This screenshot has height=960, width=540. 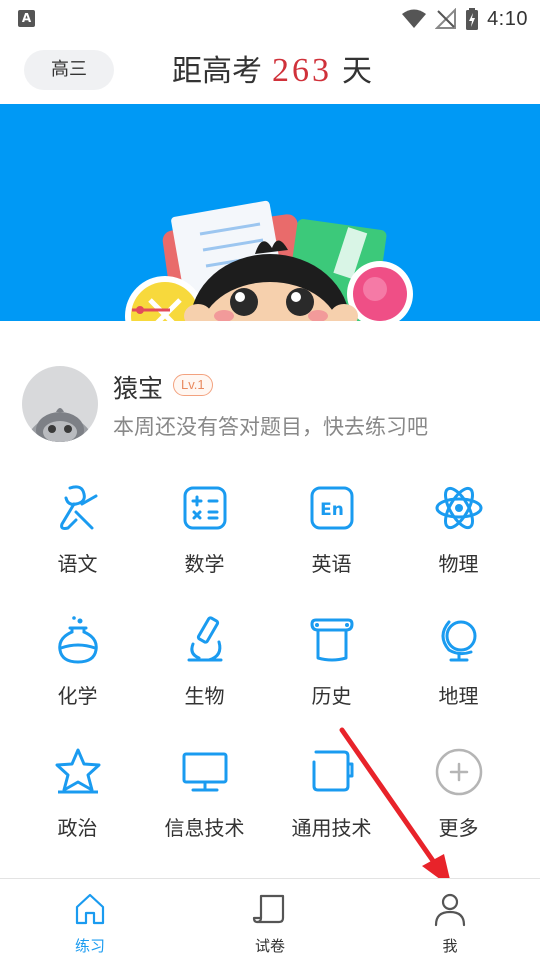 What do you see at coordinates (331, 798) in the screenshot?
I see `subject-general-technology: 通用技术` at bounding box center [331, 798].